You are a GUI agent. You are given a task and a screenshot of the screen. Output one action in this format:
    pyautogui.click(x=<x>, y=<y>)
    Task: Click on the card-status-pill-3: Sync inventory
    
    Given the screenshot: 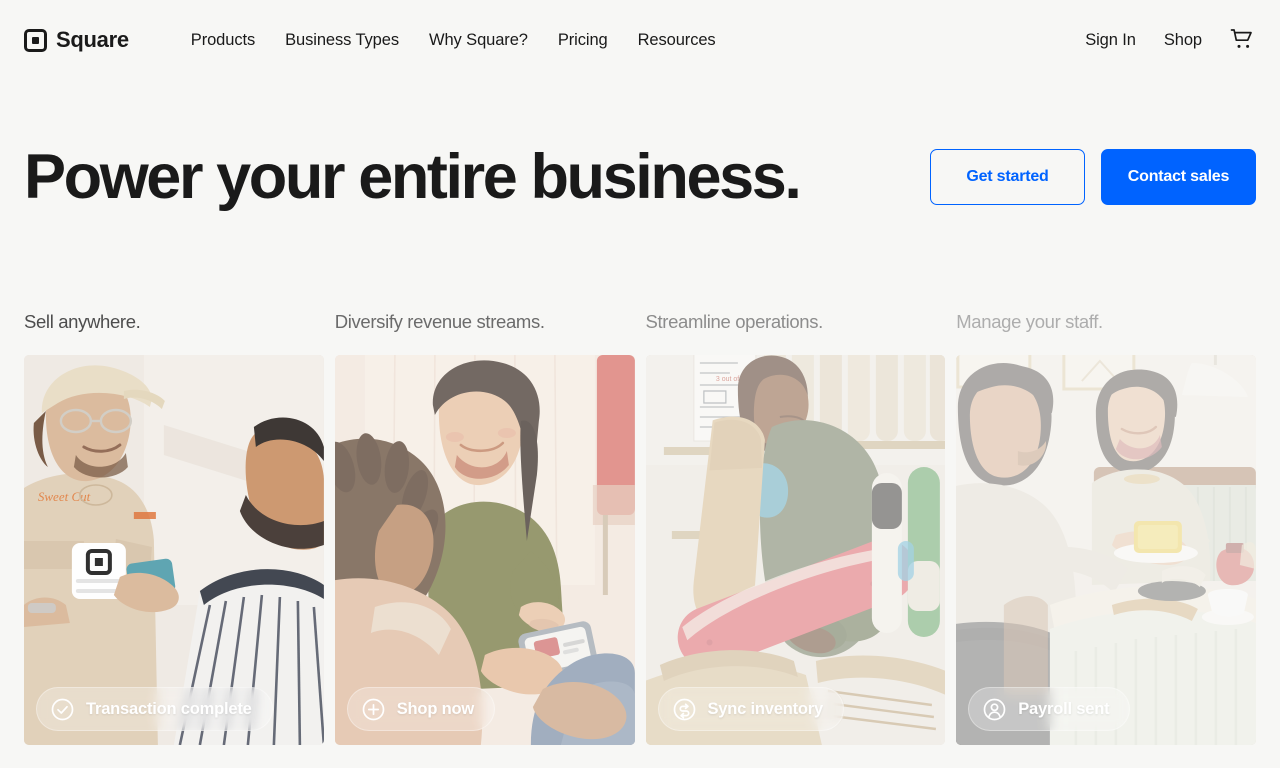 What is the action you would take?
    pyautogui.click(x=750, y=709)
    